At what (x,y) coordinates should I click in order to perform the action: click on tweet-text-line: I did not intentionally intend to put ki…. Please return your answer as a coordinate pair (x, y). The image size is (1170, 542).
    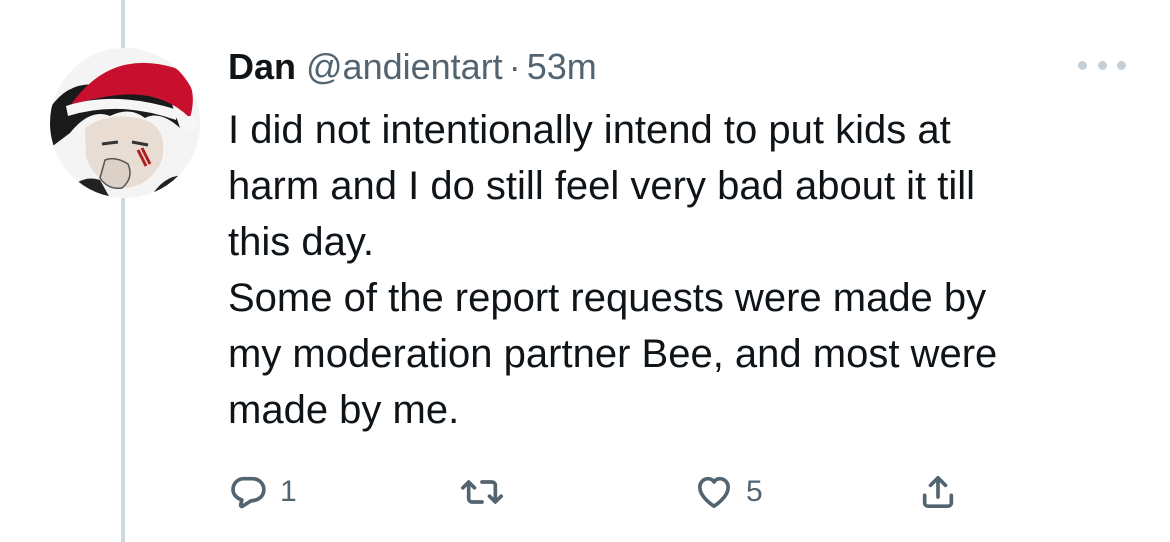
    Looking at the image, I should click on (589, 130).